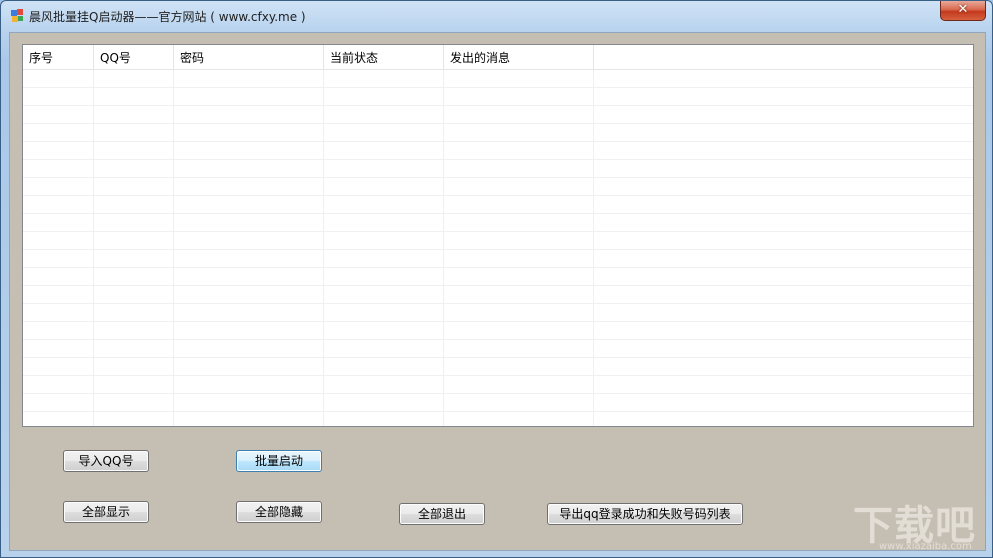 This screenshot has height=558, width=993. What do you see at coordinates (279, 461) in the screenshot?
I see `batch-start-button: 批量启动` at bounding box center [279, 461].